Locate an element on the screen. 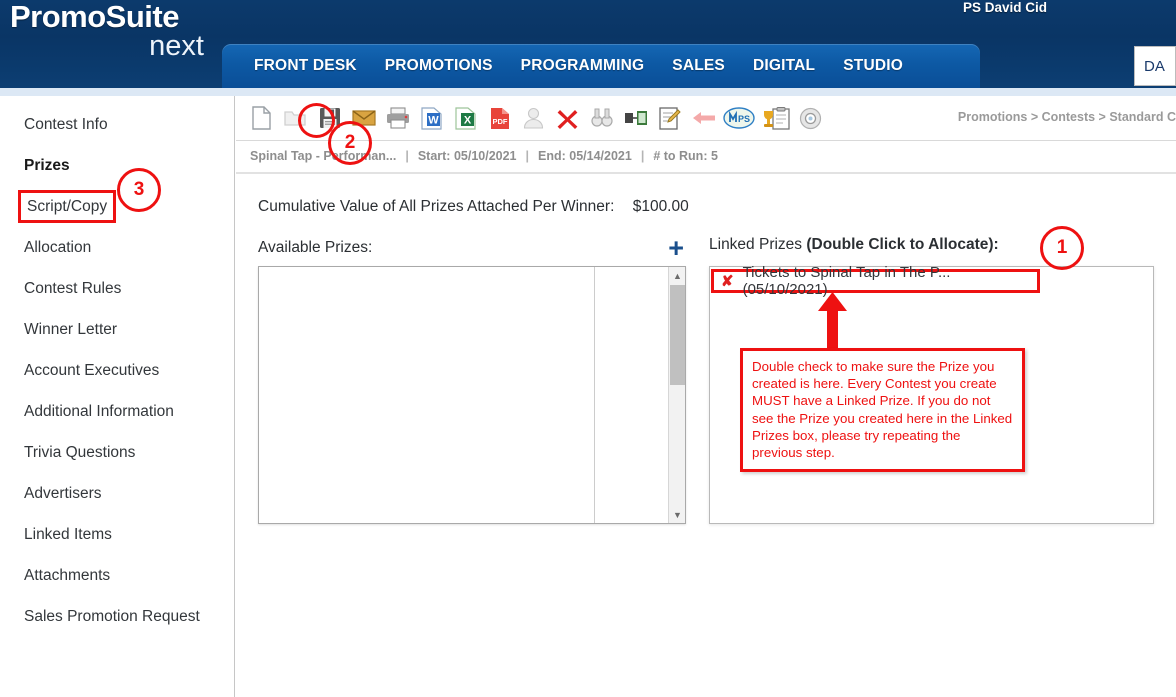 The width and height of the screenshot is (1176, 697). callout-marker-1-label: 1 is located at coordinates (1062, 247).